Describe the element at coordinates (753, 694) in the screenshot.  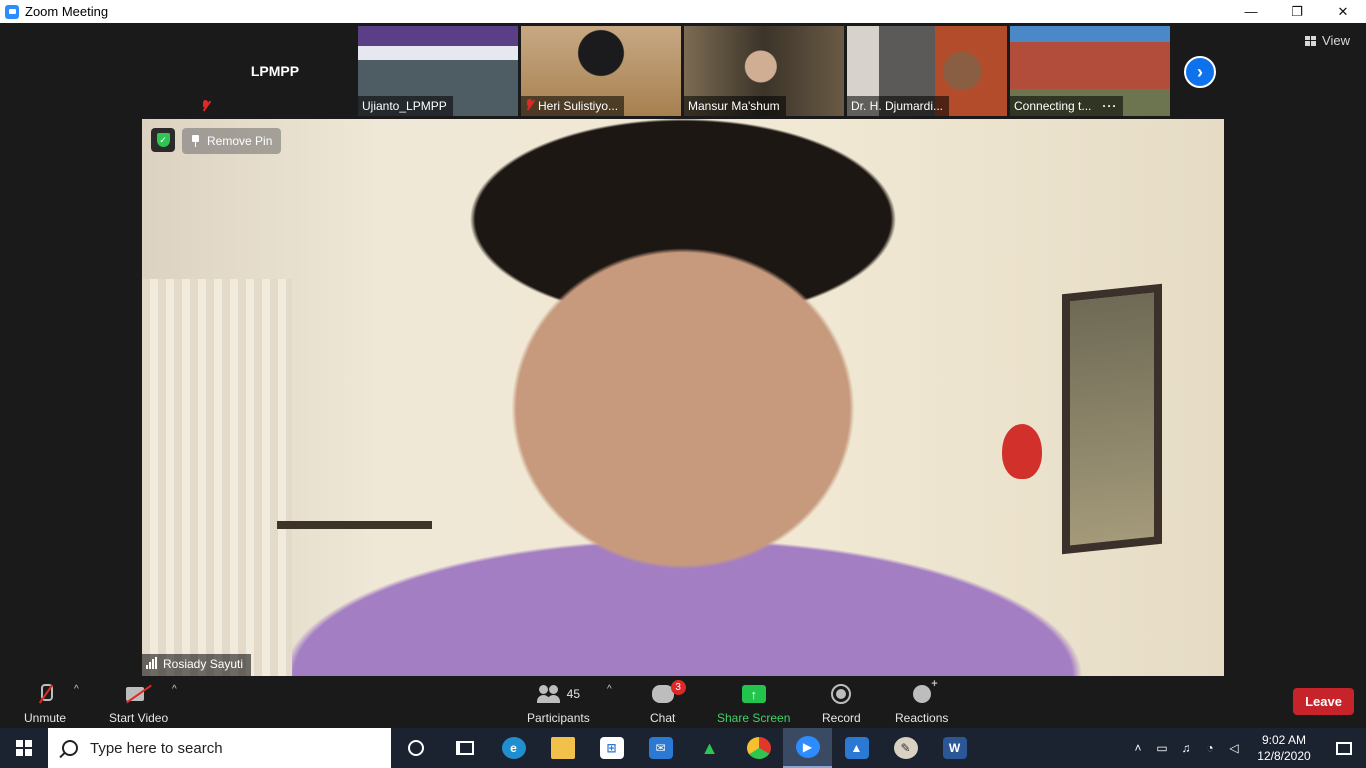
I see `share-screen-icon: ↑` at that location.